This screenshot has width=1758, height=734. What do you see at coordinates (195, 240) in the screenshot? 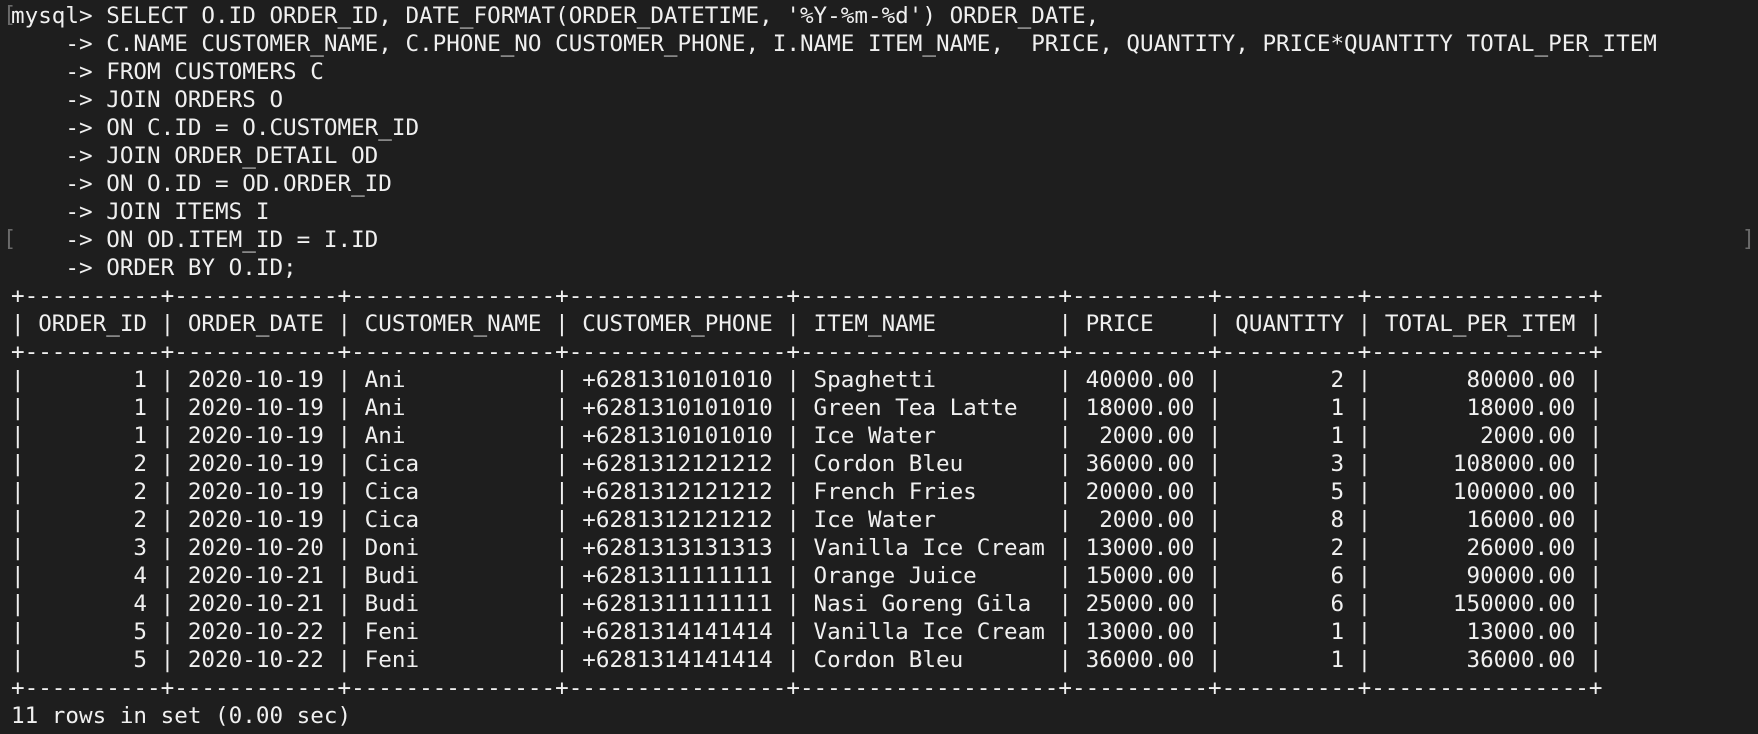
I see `query-line: -> ON OD.ITEM_ID = I.ID` at bounding box center [195, 240].